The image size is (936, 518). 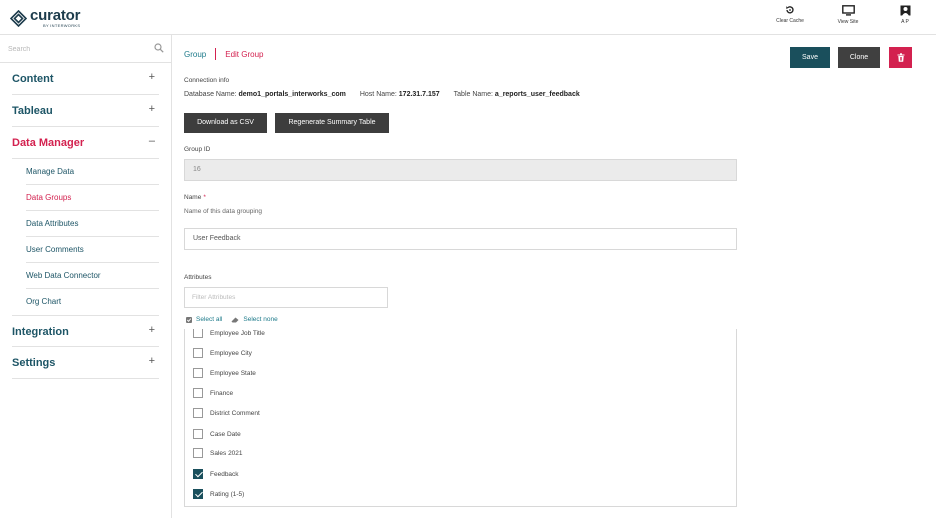 I want to click on sidebar-item-label: Settings, so click(x=34, y=363).